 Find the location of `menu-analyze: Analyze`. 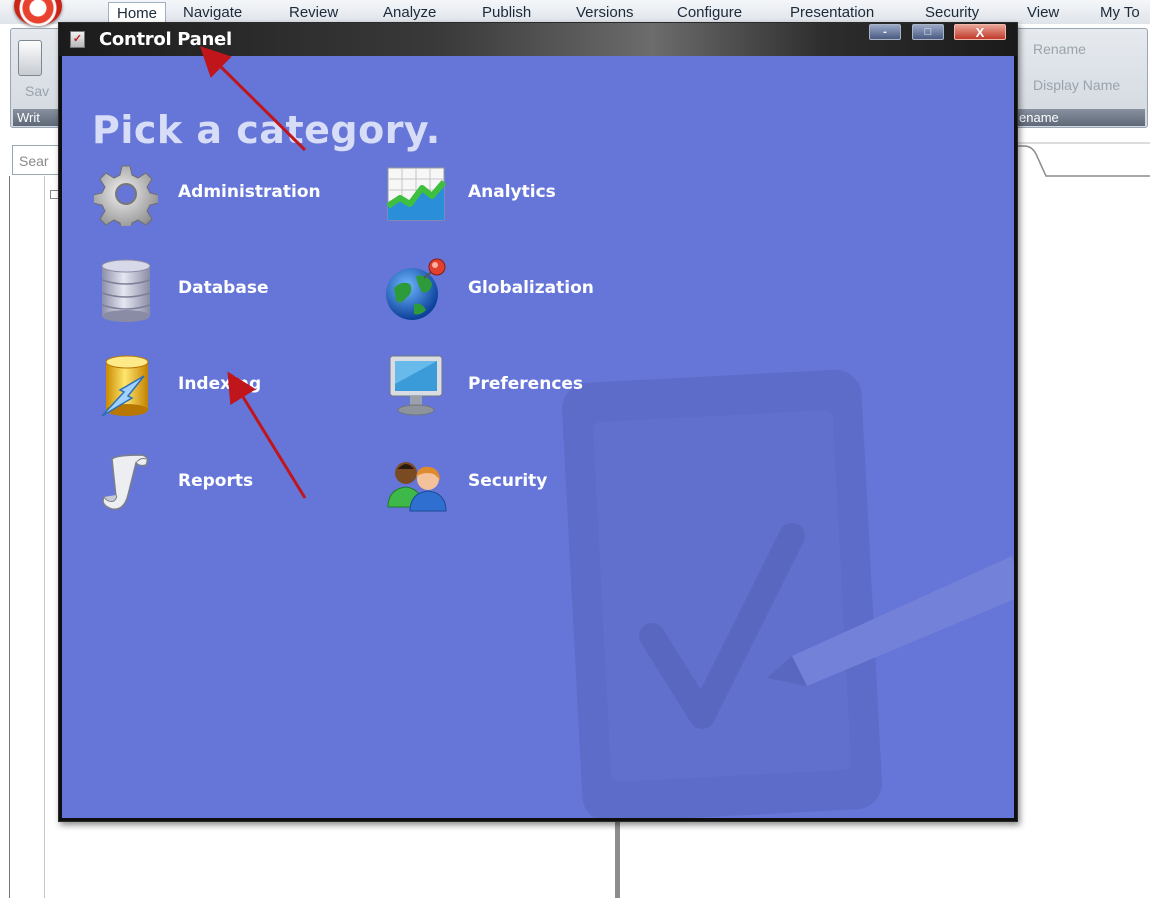

menu-analyze: Analyze is located at coordinates (409, 12).